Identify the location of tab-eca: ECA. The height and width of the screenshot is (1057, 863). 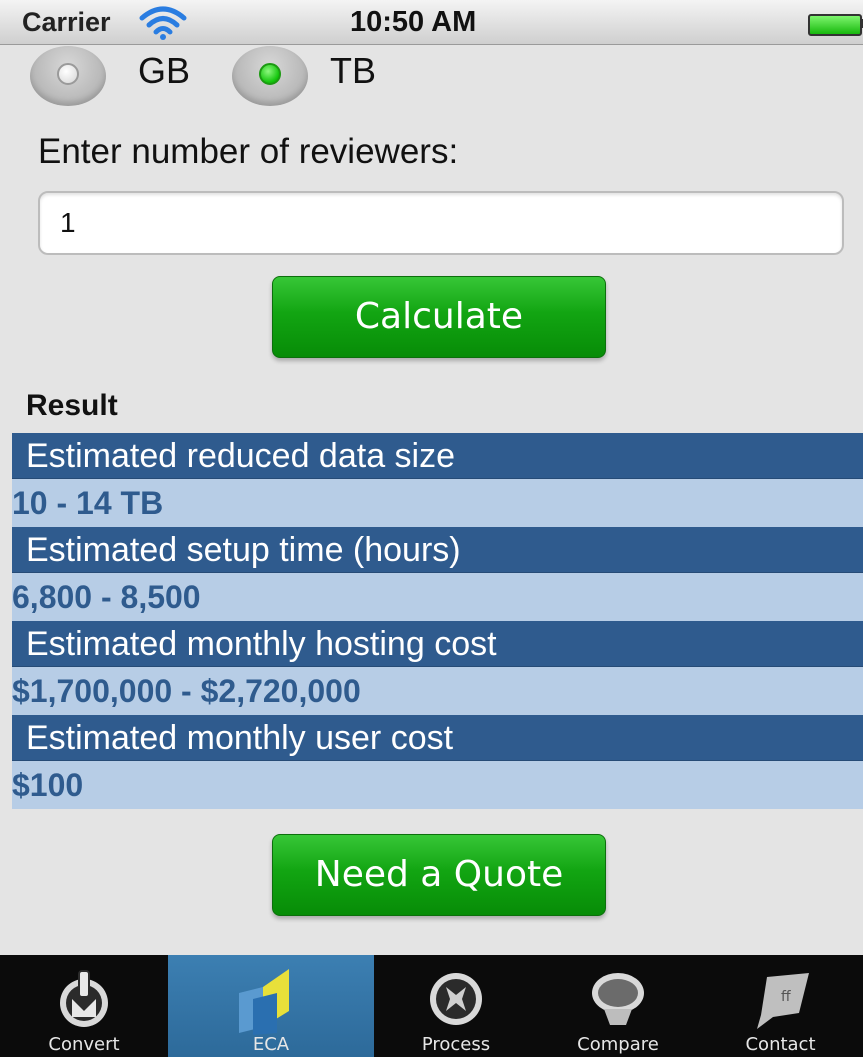
(271, 1006).